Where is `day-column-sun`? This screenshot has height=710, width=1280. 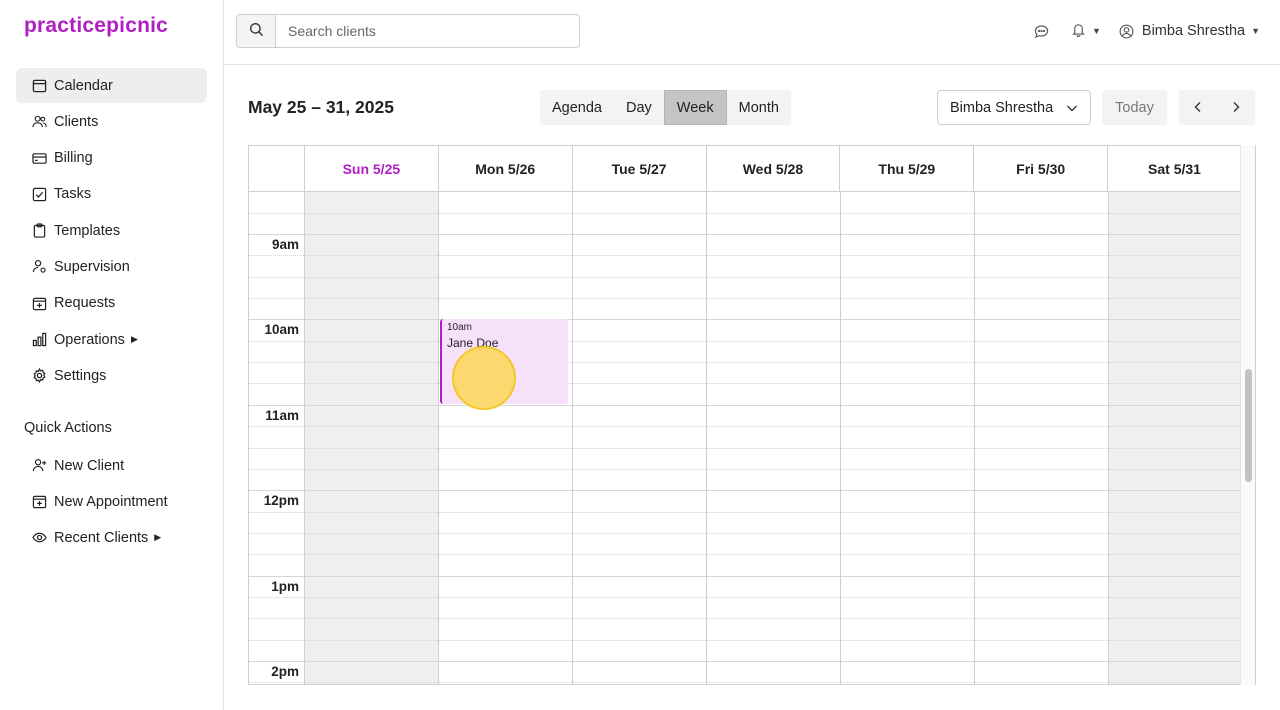
day-column-sun is located at coordinates (372, 438).